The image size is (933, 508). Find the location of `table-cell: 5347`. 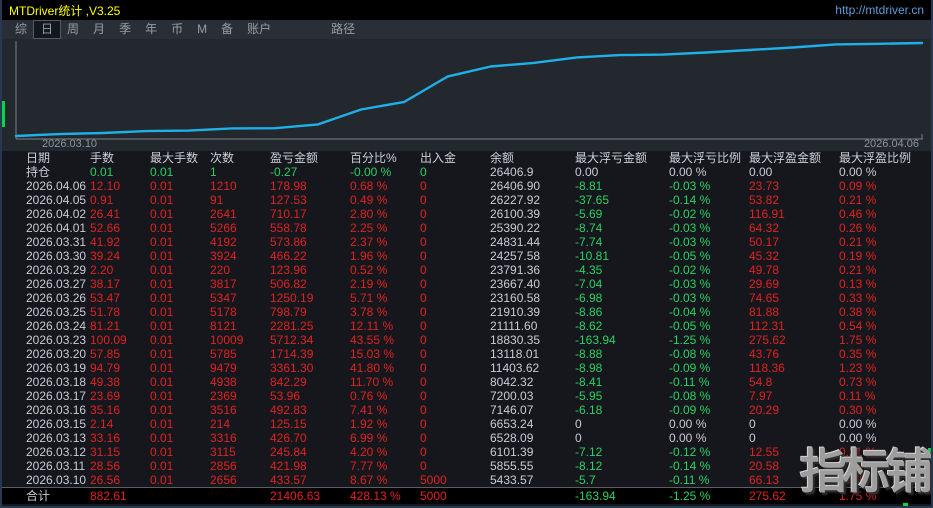

table-cell: 5347 is located at coordinates (223, 298).